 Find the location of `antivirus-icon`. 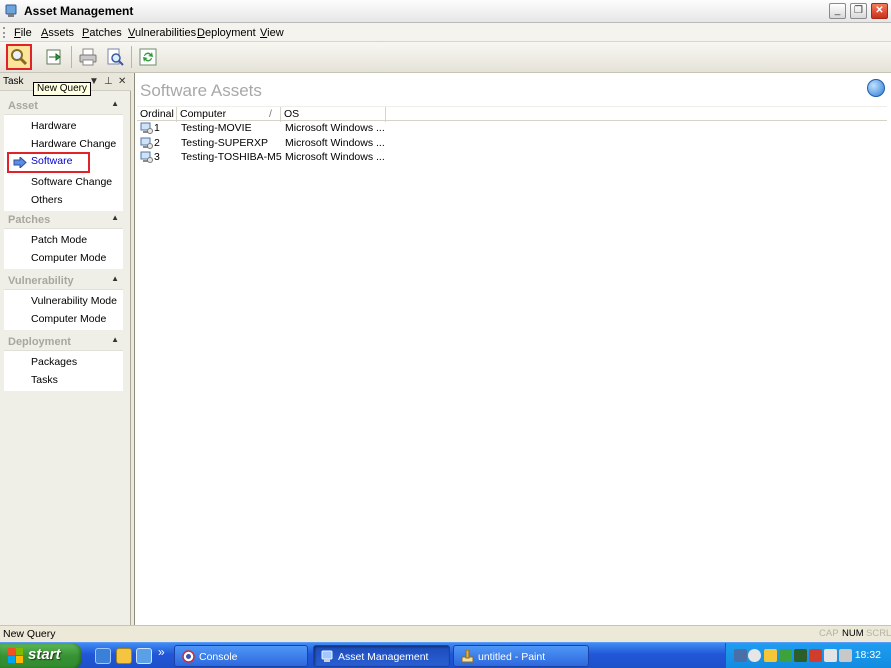

antivirus-icon is located at coordinates (785, 655).